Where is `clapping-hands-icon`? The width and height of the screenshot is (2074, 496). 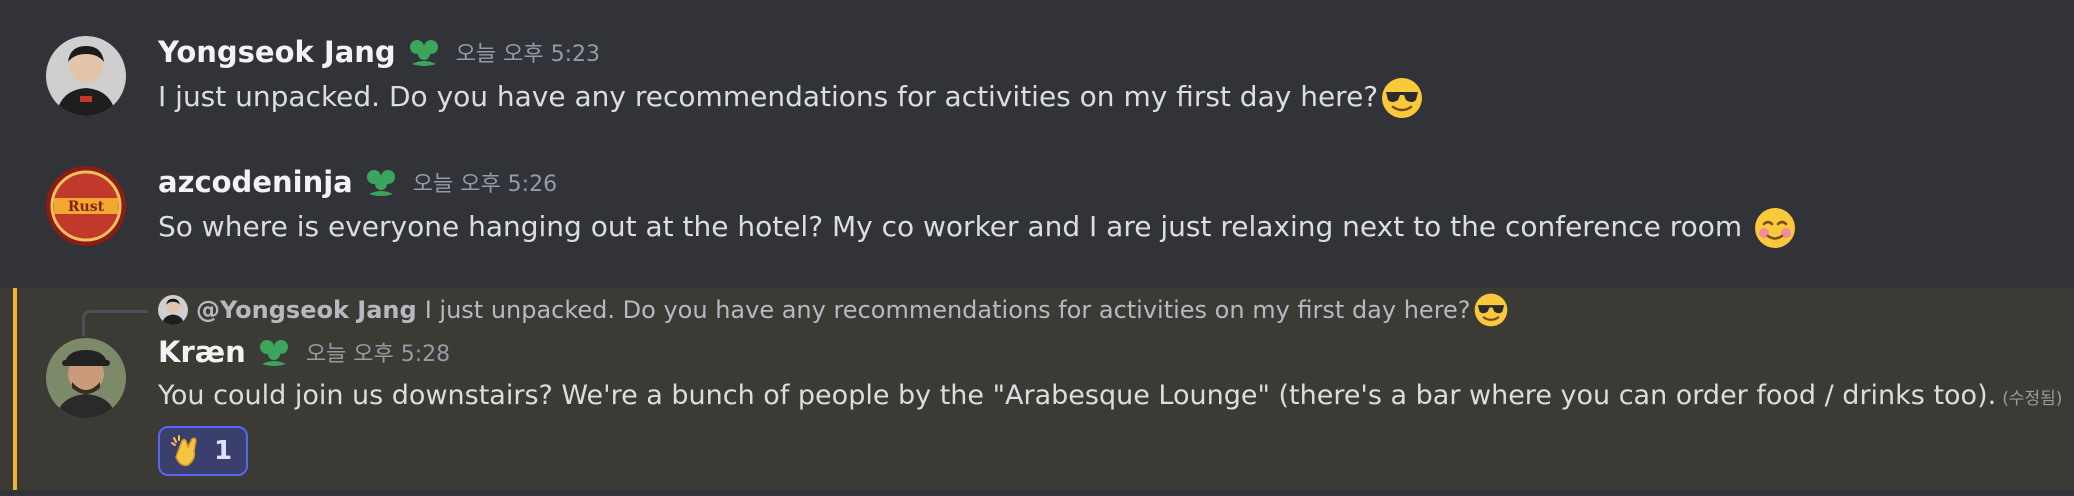 clapping-hands-icon is located at coordinates (186, 451).